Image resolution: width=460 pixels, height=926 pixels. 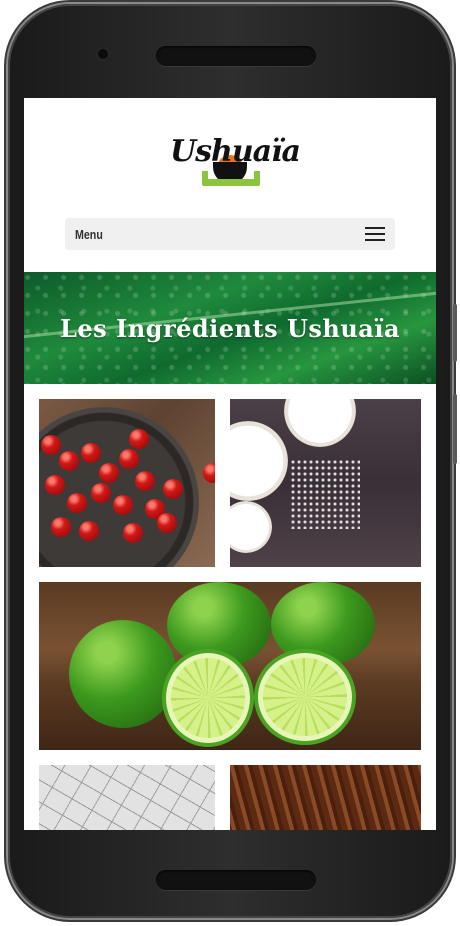 I want to click on gallery-image-coconut, so click(x=325, y=483).